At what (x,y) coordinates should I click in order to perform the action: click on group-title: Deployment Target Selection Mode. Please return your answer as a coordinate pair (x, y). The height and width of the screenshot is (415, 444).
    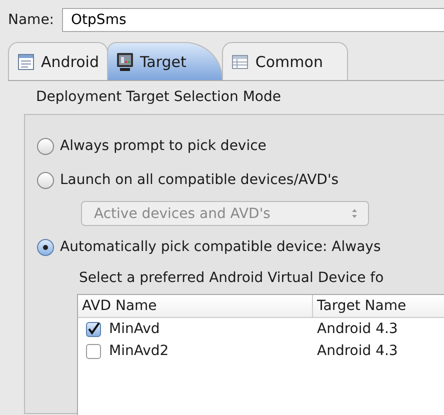
    Looking at the image, I should click on (159, 97).